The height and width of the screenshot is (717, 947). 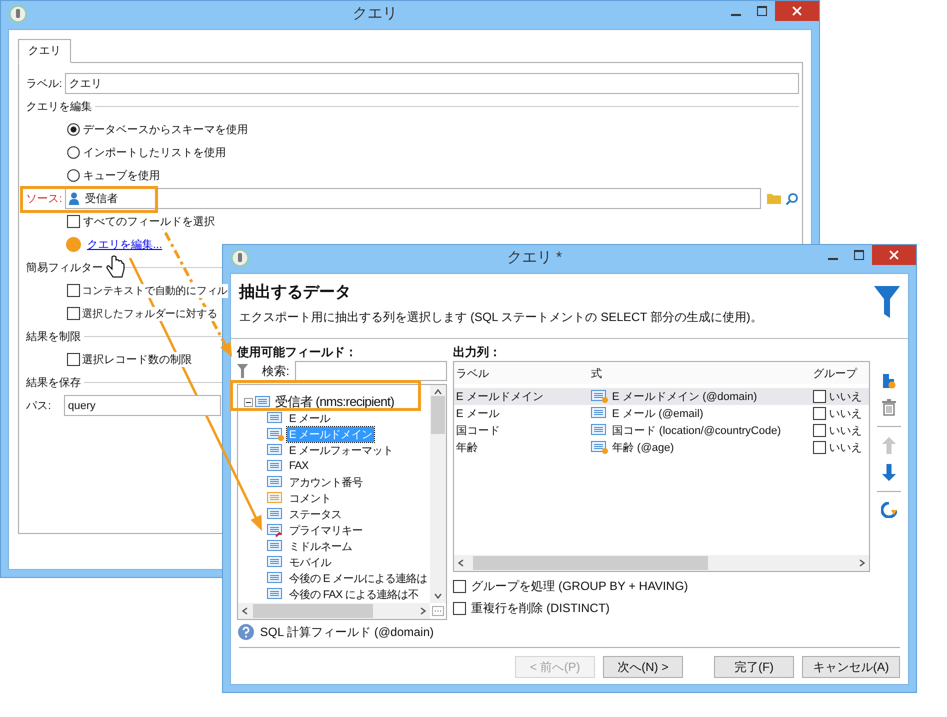 What do you see at coordinates (154, 153) in the screenshot?
I see `radio-label: インポートしたリストを使用` at bounding box center [154, 153].